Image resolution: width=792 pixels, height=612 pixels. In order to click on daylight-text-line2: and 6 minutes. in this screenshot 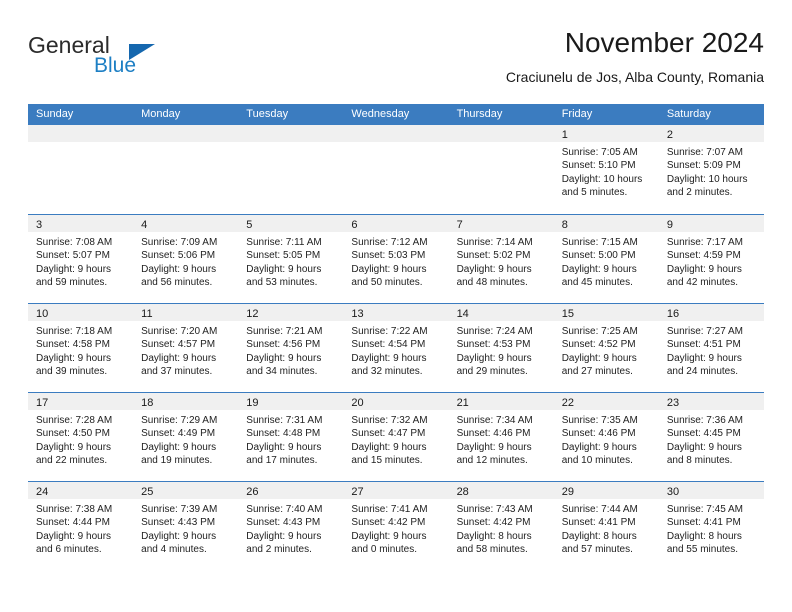, I will do `click(69, 550)`.